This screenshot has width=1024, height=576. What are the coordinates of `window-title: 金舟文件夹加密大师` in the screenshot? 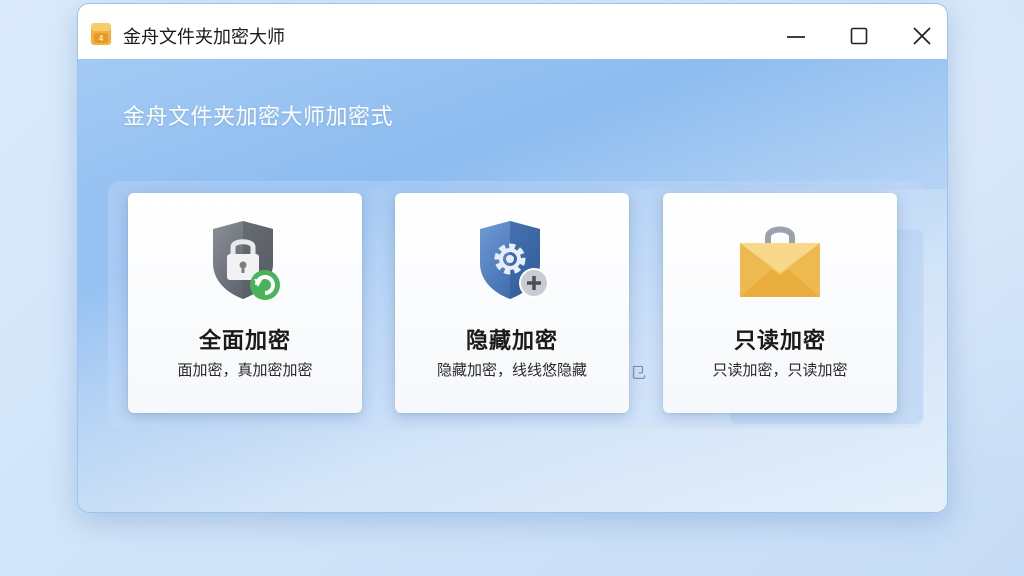 It's located at (204, 37).